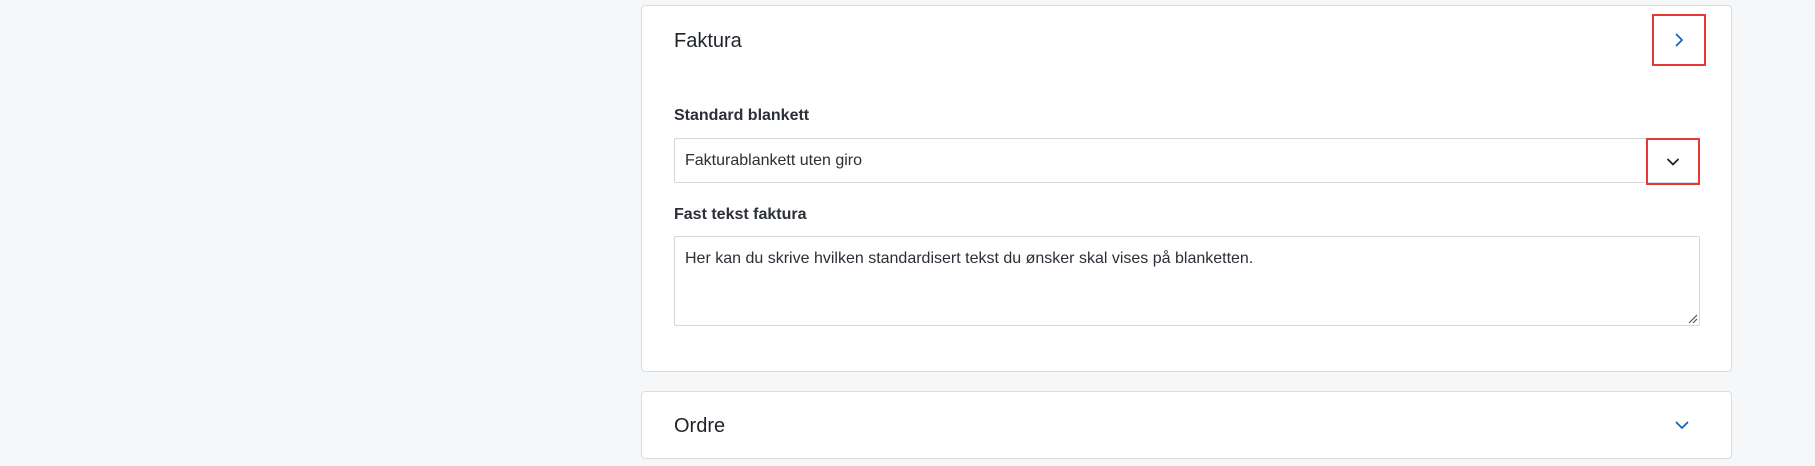 The width and height of the screenshot is (1815, 466). What do you see at coordinates (1692, 318) in the screenshot?
I see `resize-handle-icon` at bounding box center [1692, 318].